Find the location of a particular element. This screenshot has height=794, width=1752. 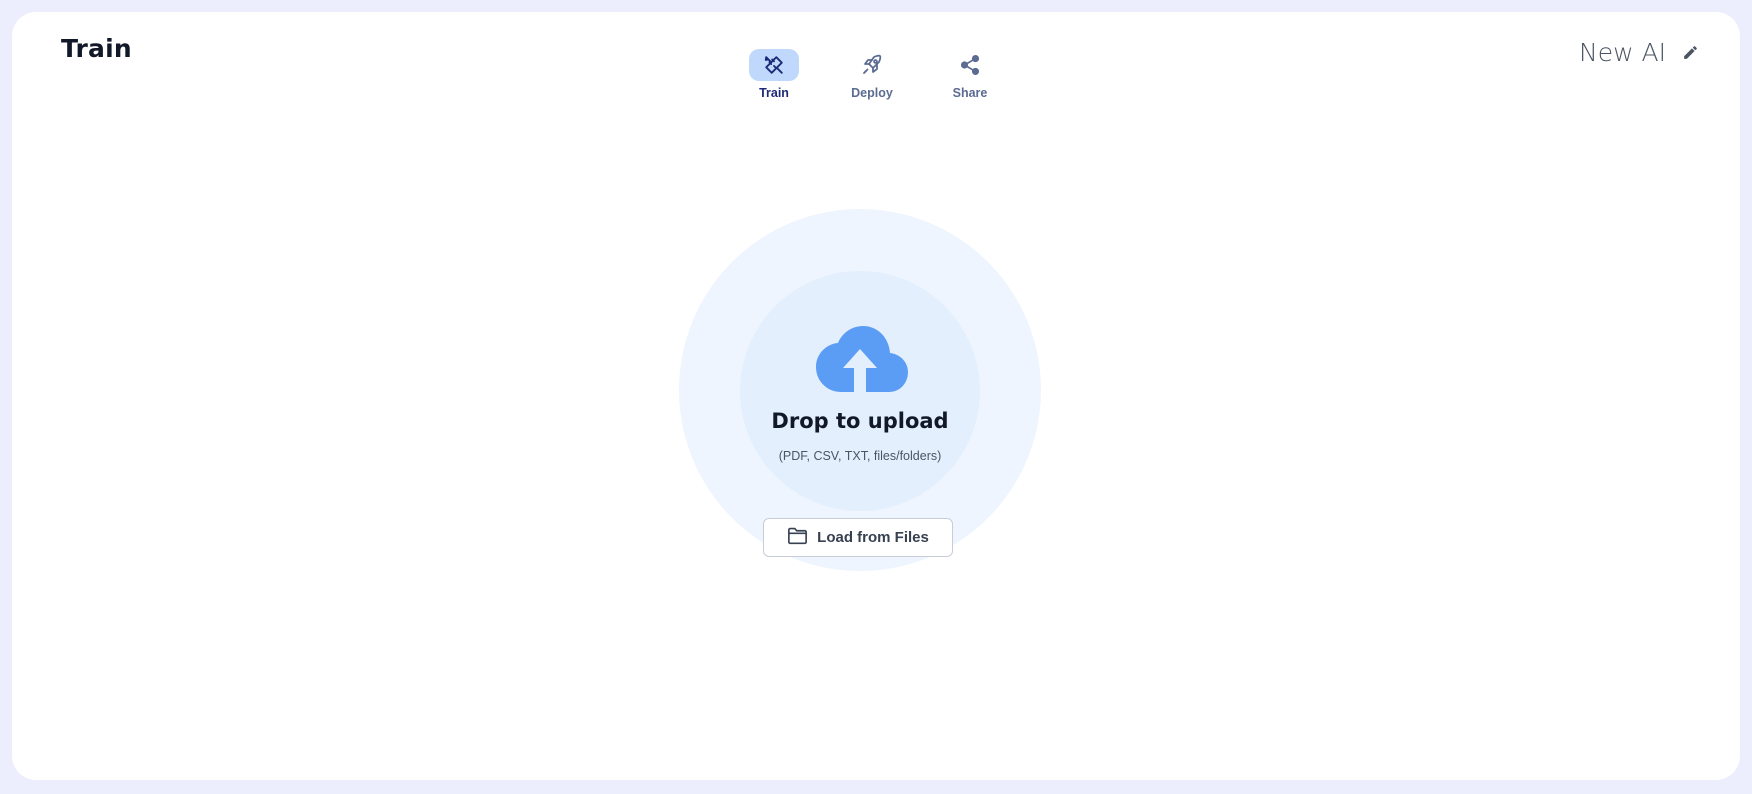

load-from-files-button: Load from Files is located at coordinates (858, 537).